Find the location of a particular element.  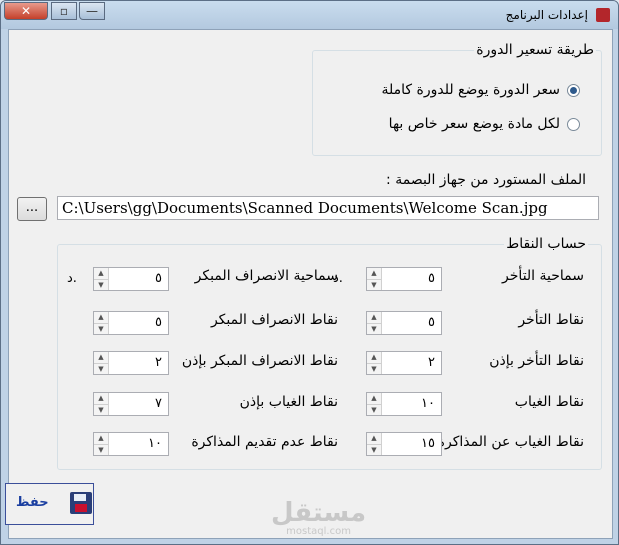

early-leave-points-value: ٥ is located at coordinates (158, 322).